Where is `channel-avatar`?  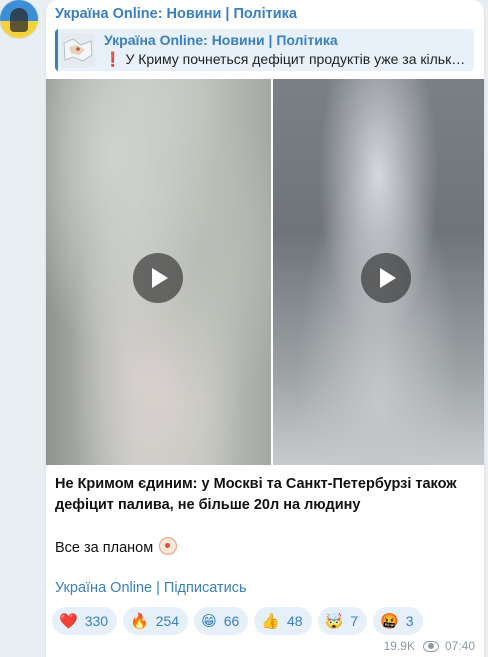
channel-avatar is located at coordinates (19, 19).